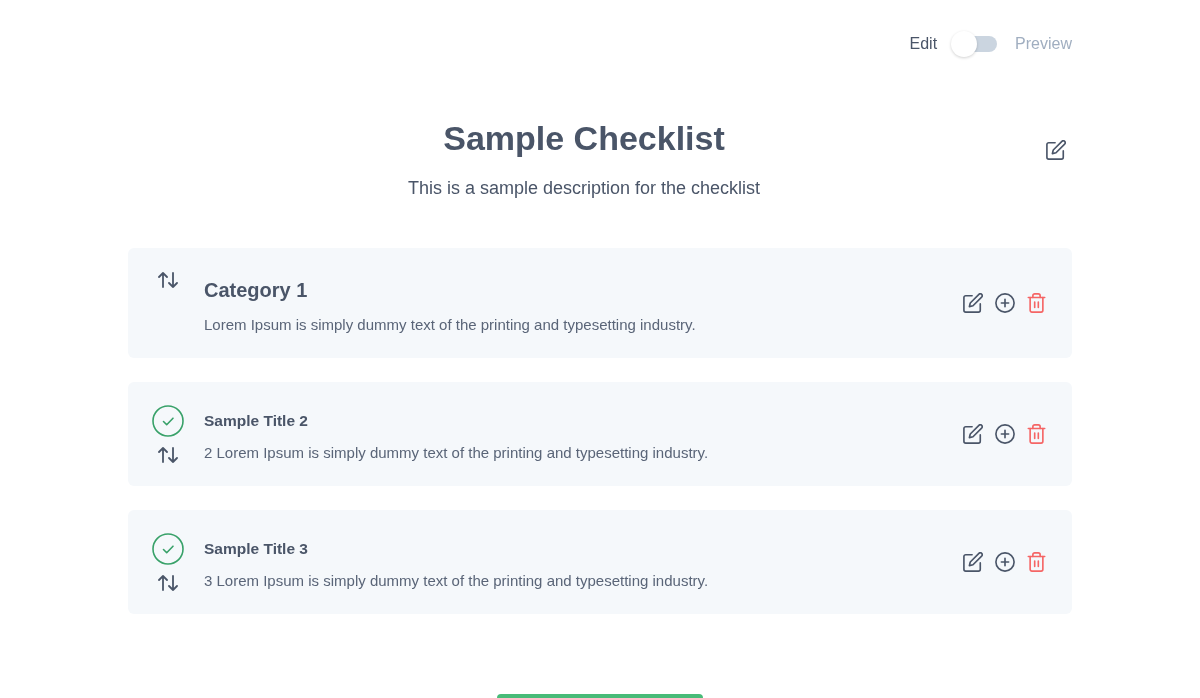  Describe the element at coordinates (923, 44) in the screenshot. I see `edit-label: Edit` at that location.